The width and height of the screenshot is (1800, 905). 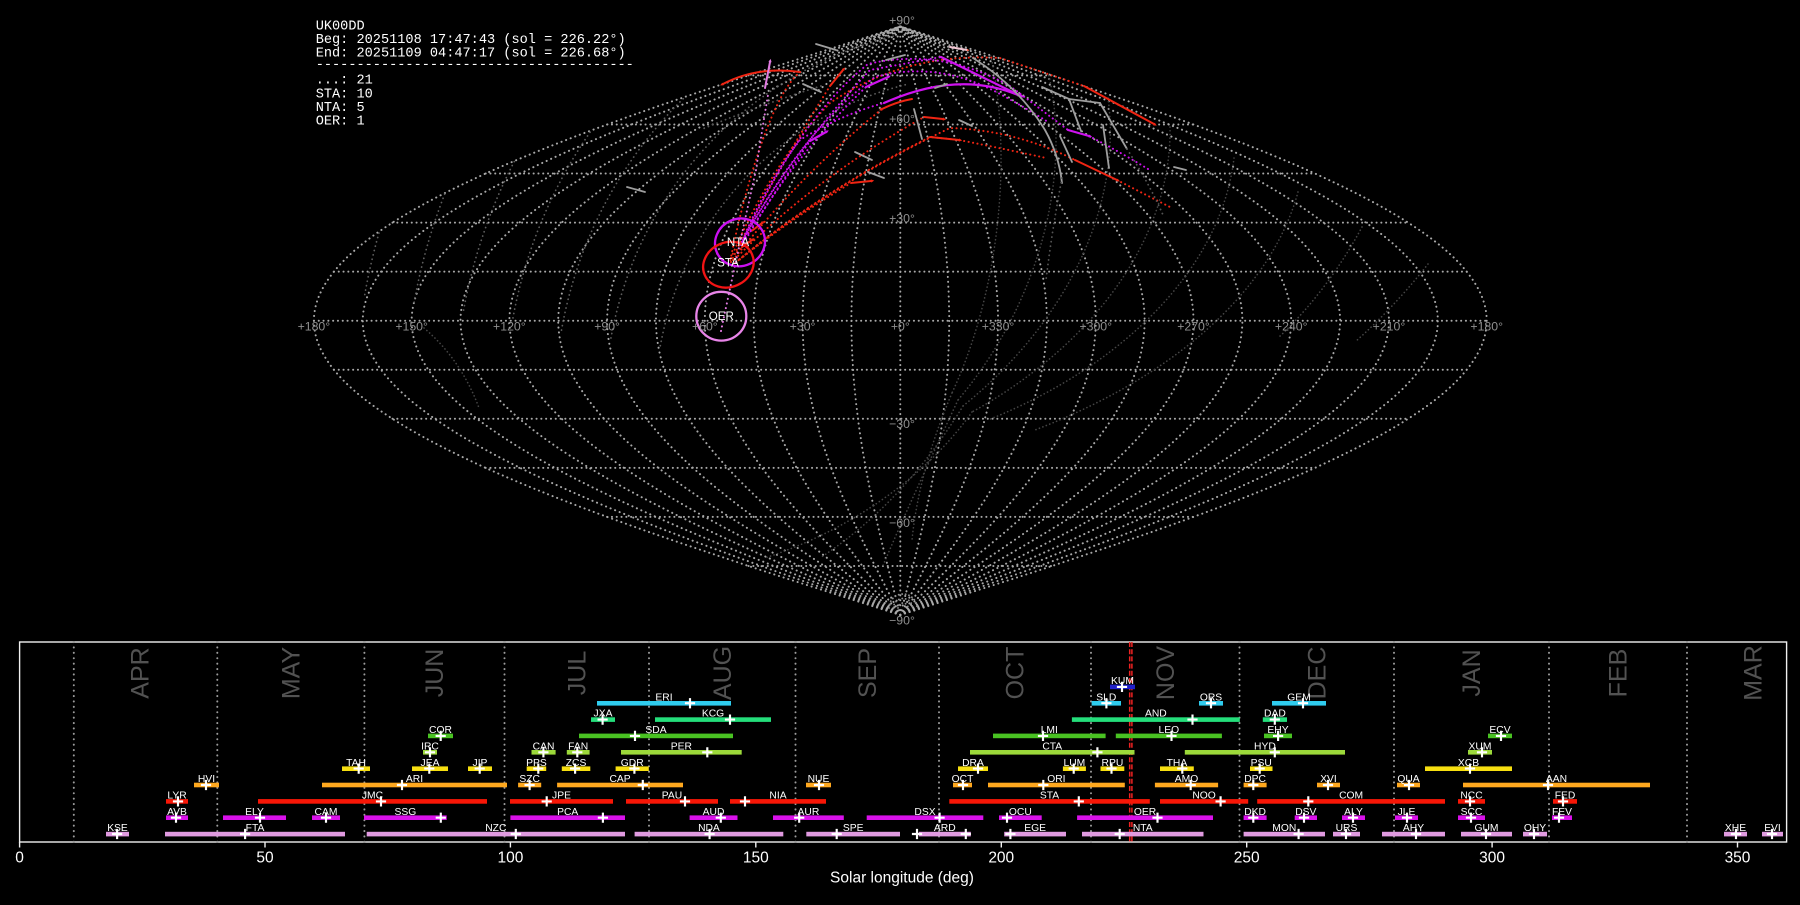 I want to click on svg-text: OCU, so click(x=1020, y=812).